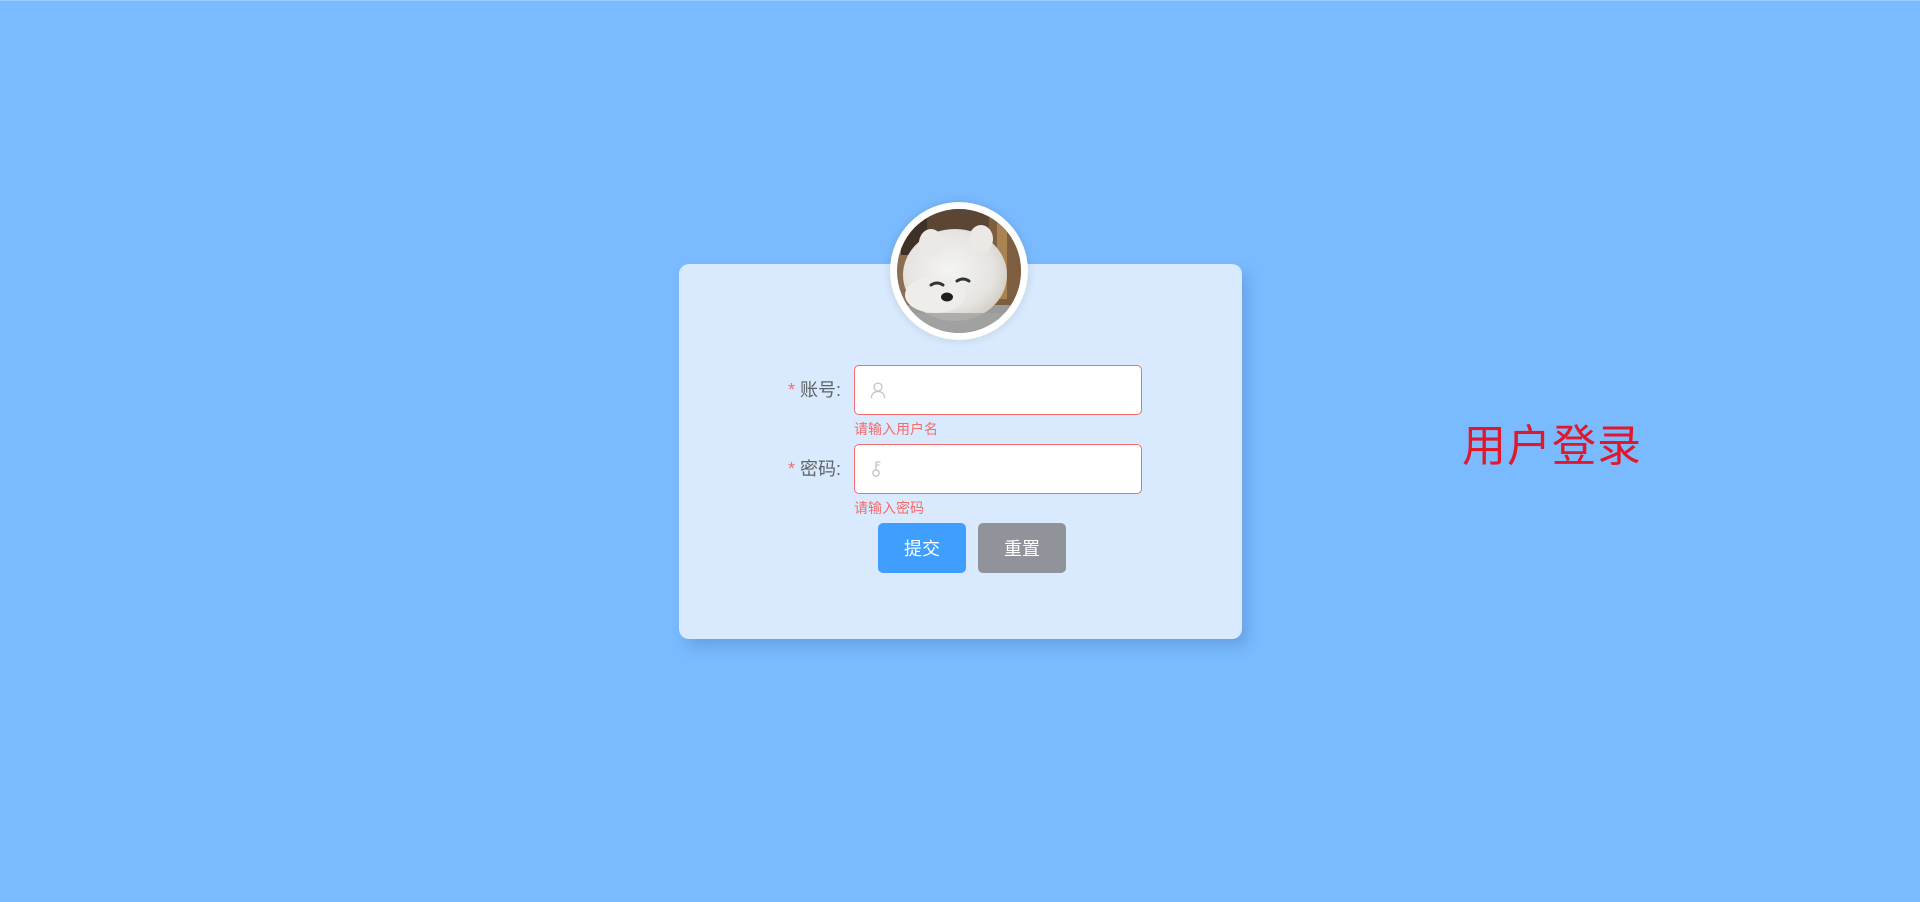 This screenshot has width=1920, height=902. Describe the element at coordinates (820, 469) in the screenshot. I see `password-label-text: 密码:` at that location.